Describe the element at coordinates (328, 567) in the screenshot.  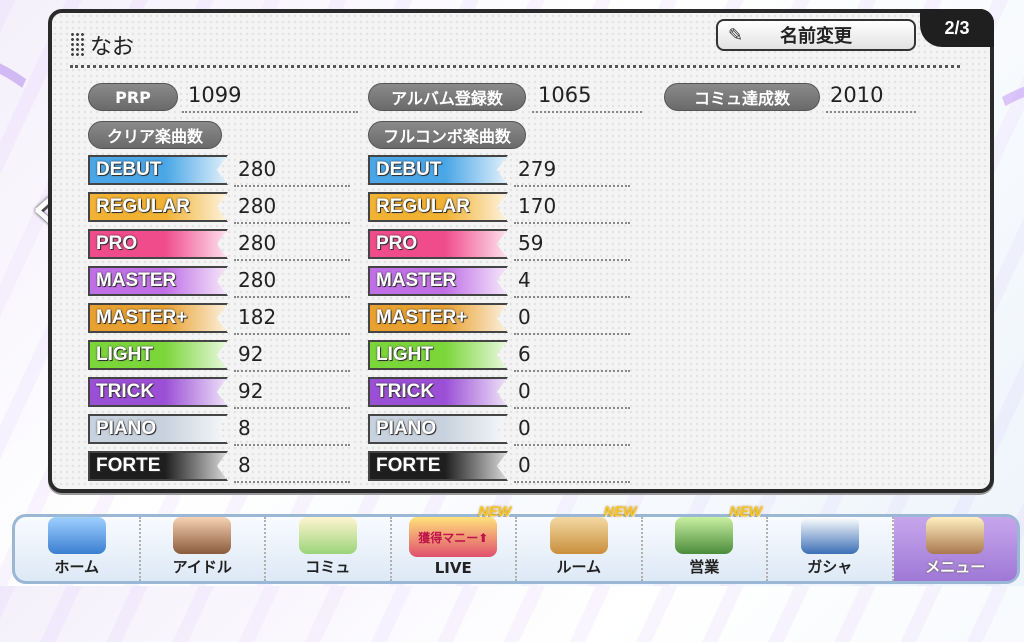
I see `nav-label: コミュ` at that location.